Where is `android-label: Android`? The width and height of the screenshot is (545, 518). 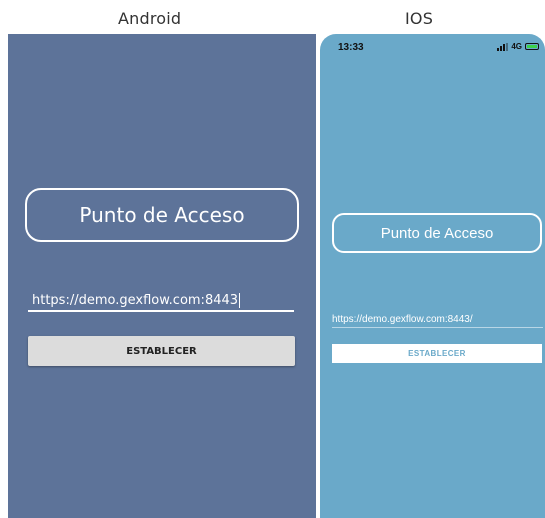 android-label: Android is located at coordinates (150, 18).